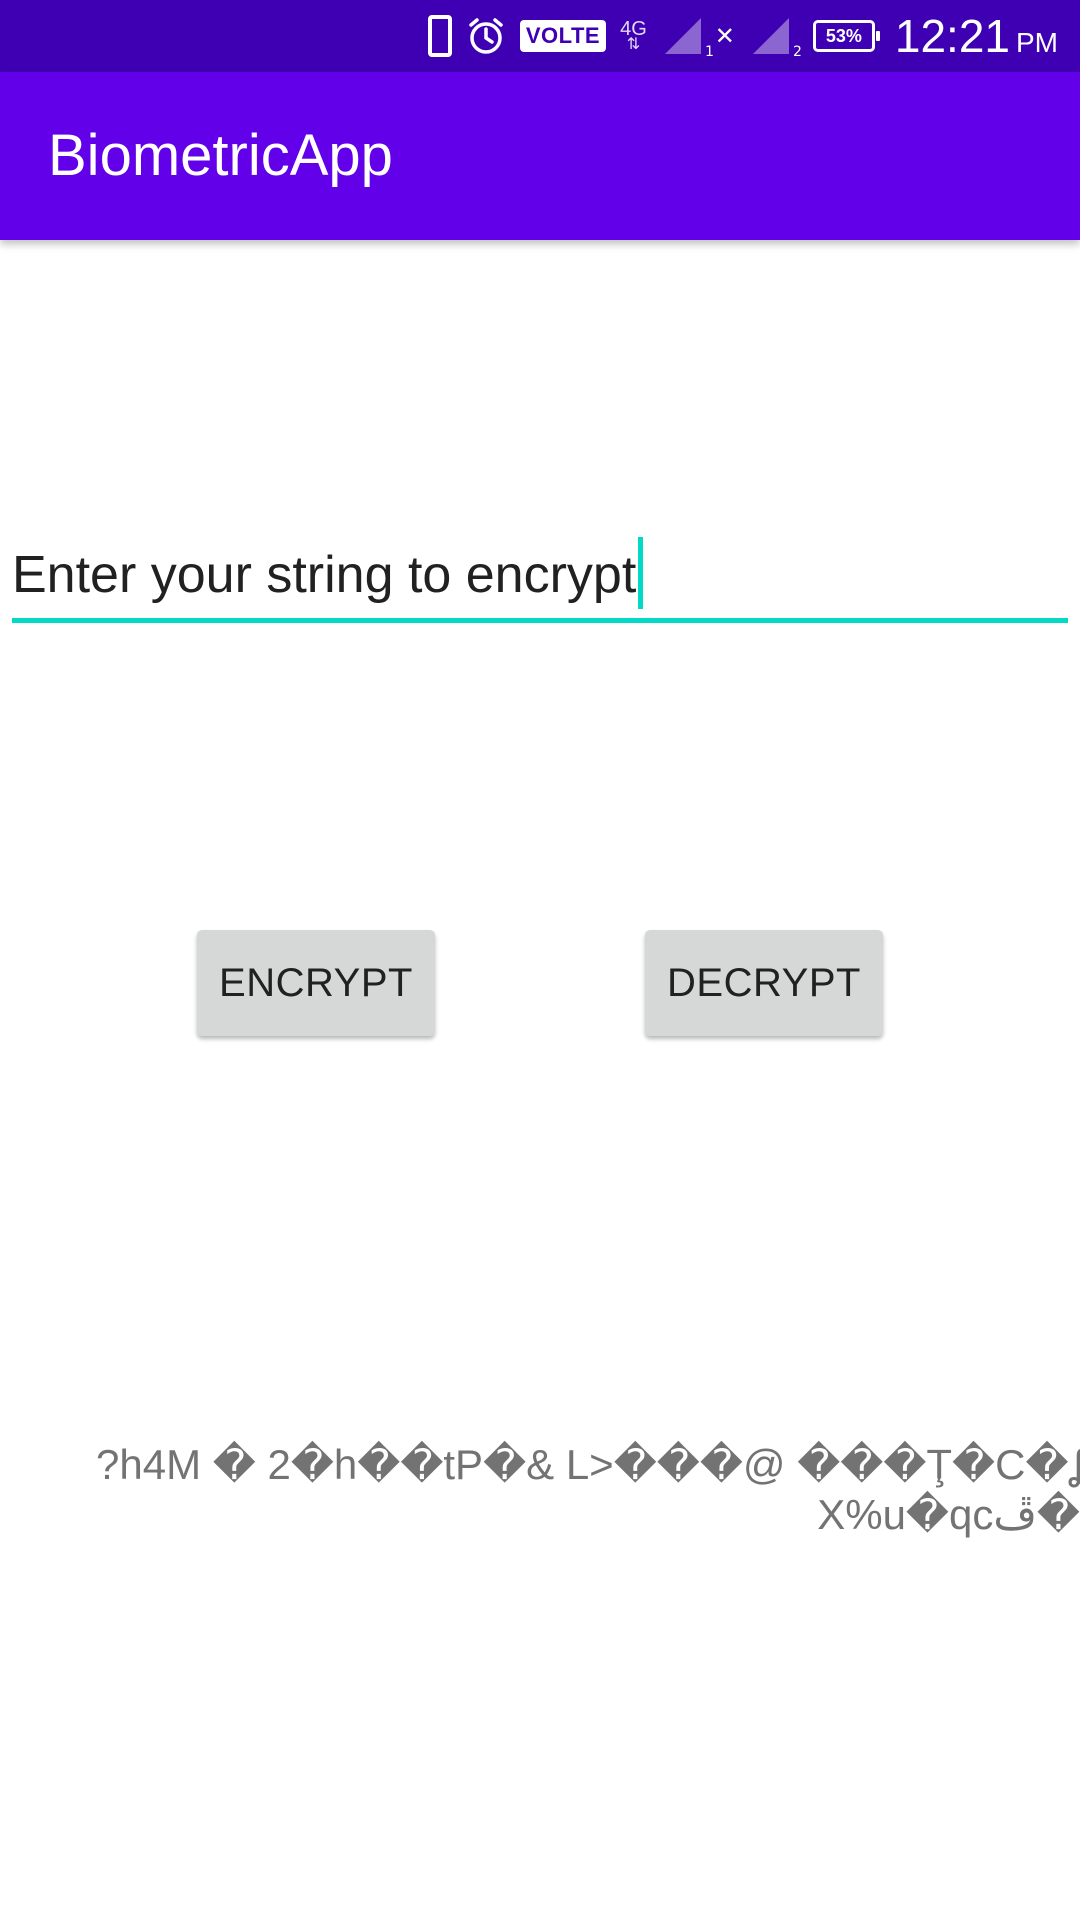  I want to click on status-bar: VOLTE 4G ⇅ 1 ✕ 2 53% 12:21 PM, so click(540, 36).